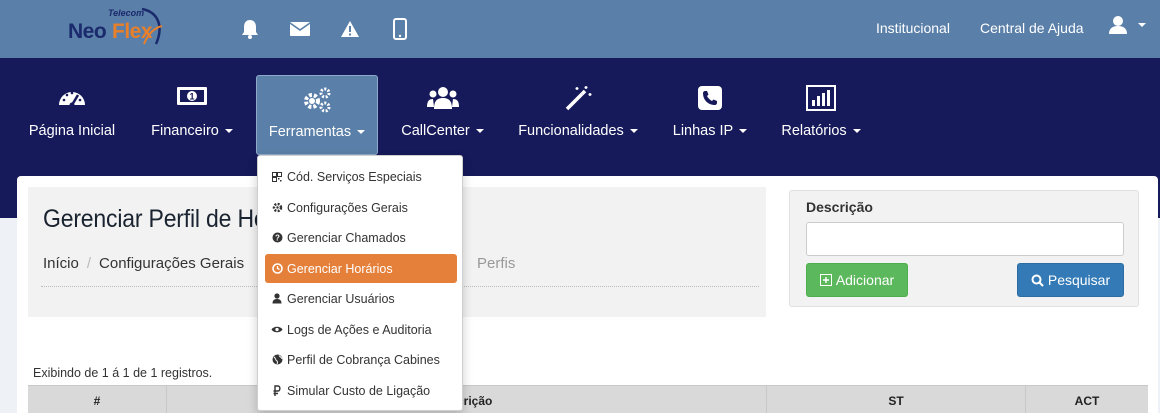 The width and height of the screenshot is (1160, 413). I want to click on envelope-icon, so click(300, 29).